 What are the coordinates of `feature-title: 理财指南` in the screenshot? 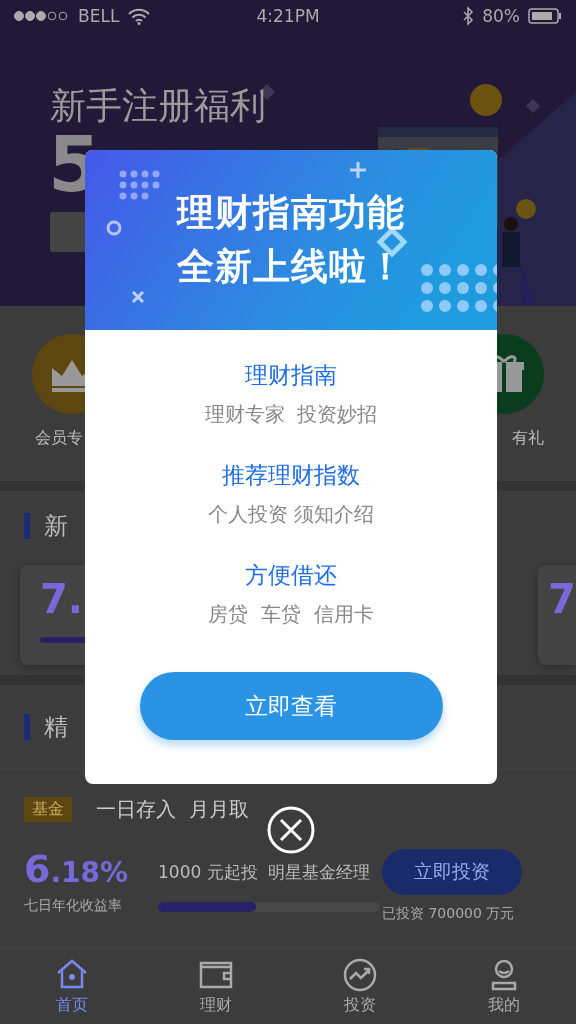 It's located at (291, 375).